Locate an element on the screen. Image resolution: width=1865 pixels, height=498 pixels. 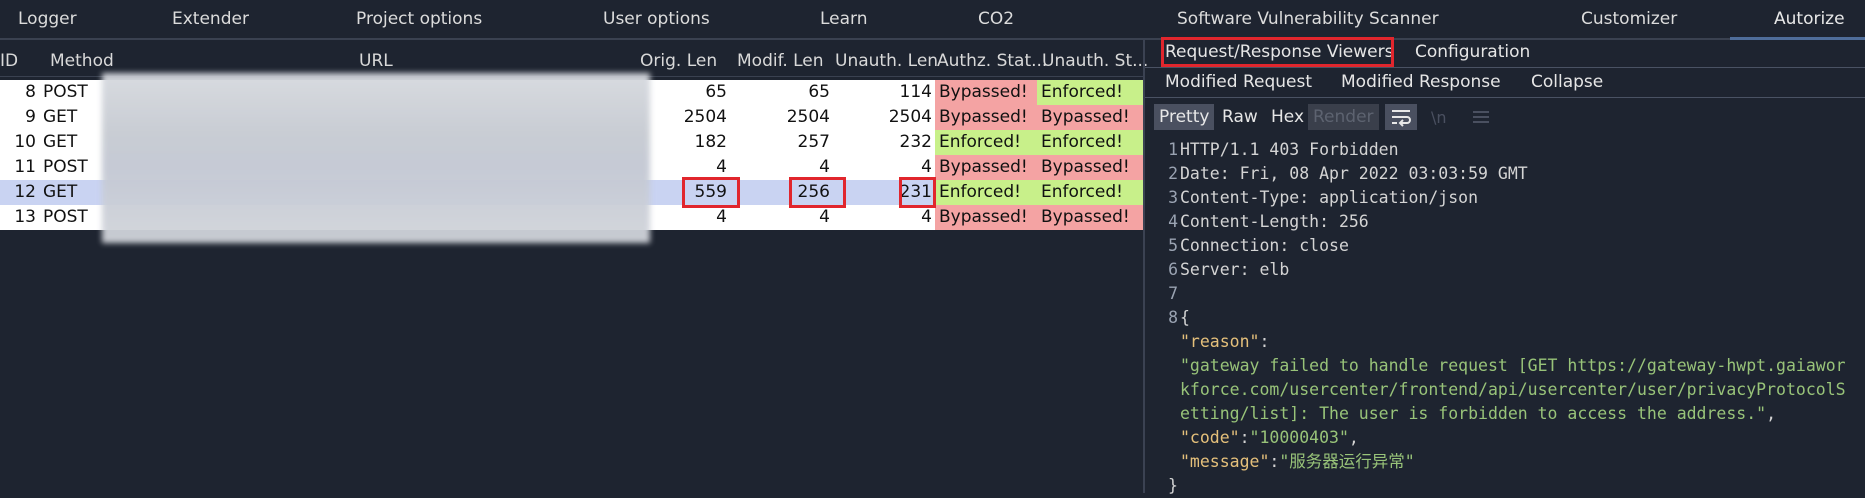
row-id: 8 is located at coordinates (30, 92).